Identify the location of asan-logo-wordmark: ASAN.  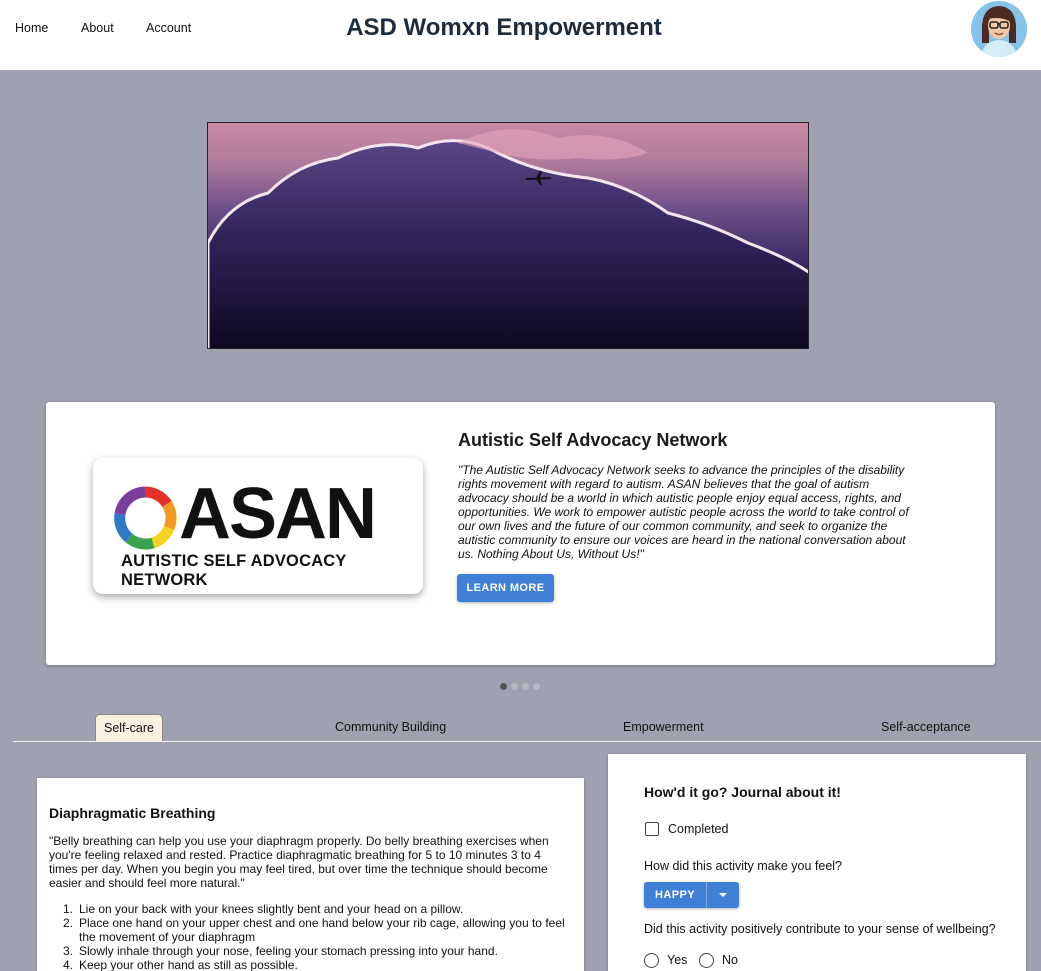
(278, 514).